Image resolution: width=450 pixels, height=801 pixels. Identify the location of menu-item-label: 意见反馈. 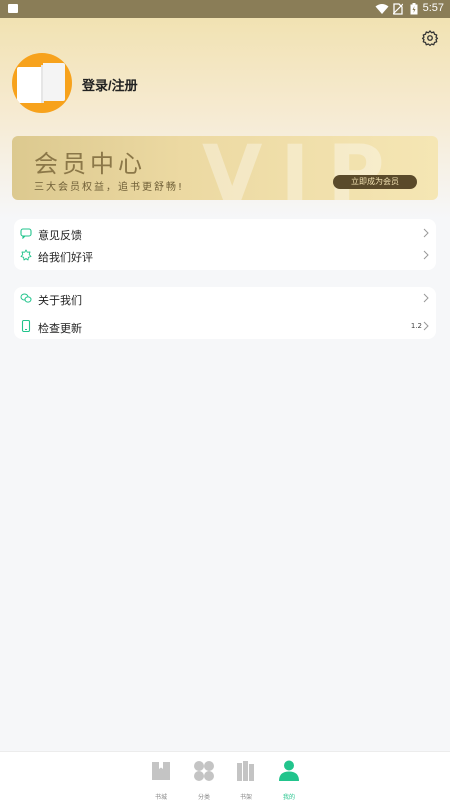
(60, 236).